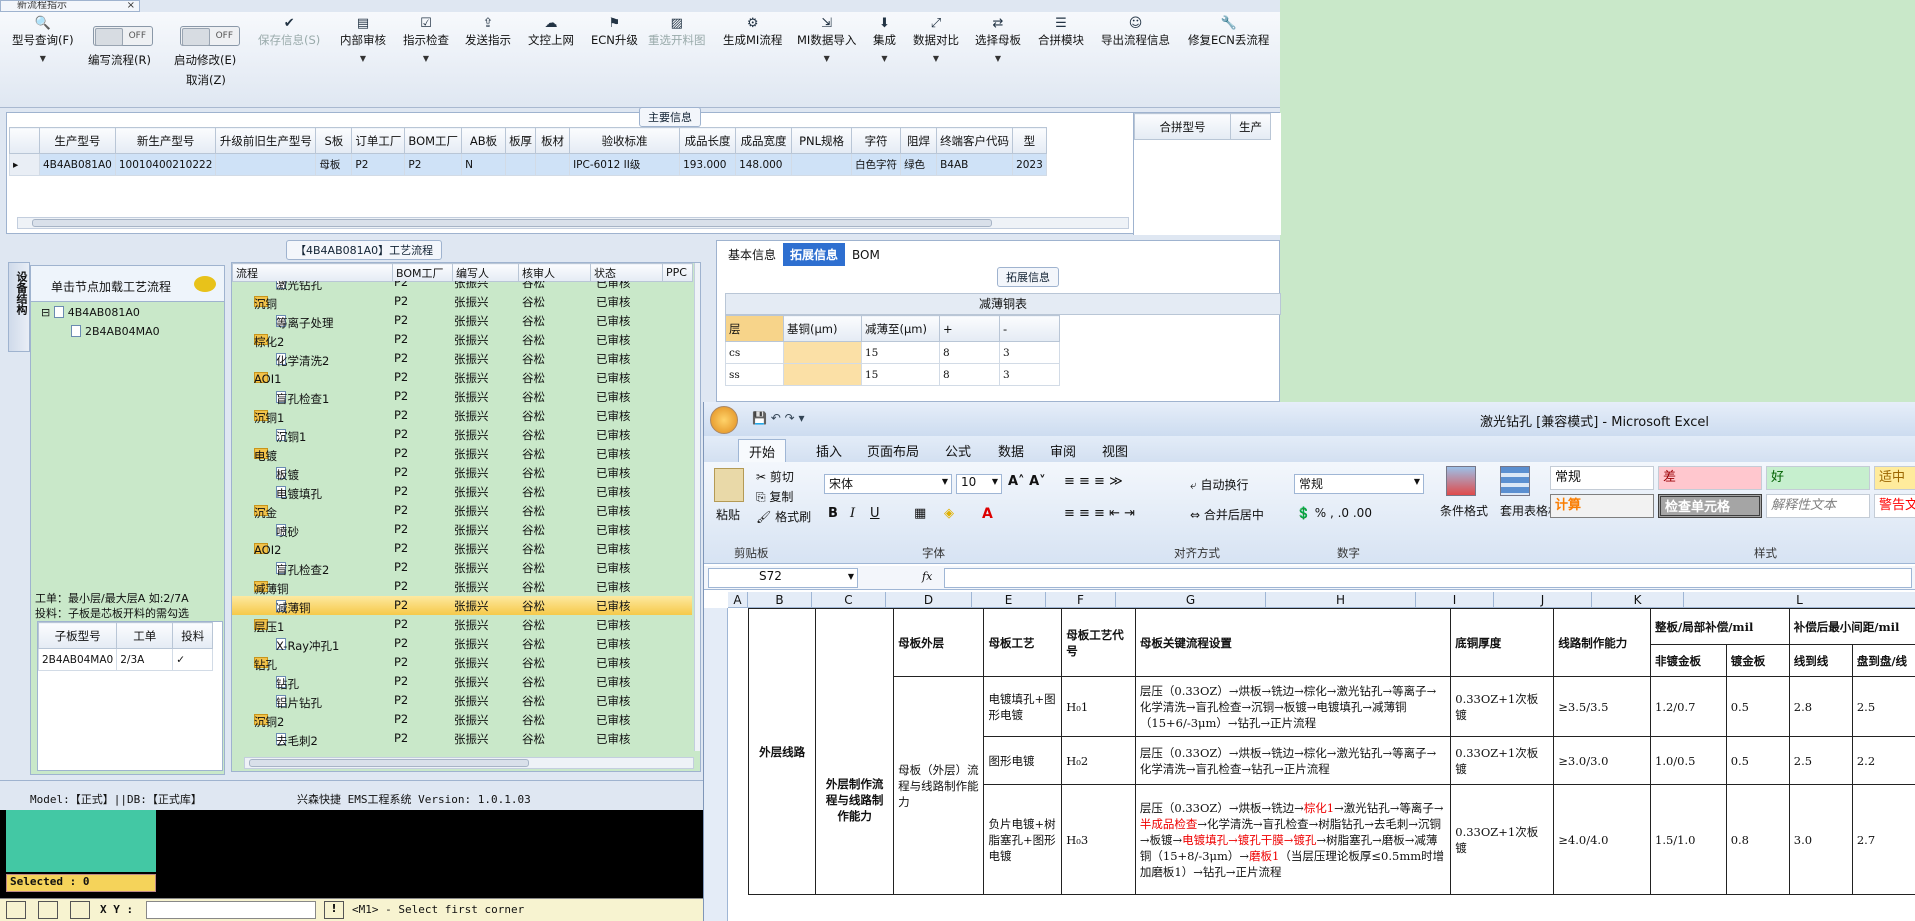 The height and width of the screenshot is (921, 1915). What do you see at coordinates (77, 164) in the screenshot?
I see `main-info-cell: 4B4AB081A0` at bounding box center [77, 164].